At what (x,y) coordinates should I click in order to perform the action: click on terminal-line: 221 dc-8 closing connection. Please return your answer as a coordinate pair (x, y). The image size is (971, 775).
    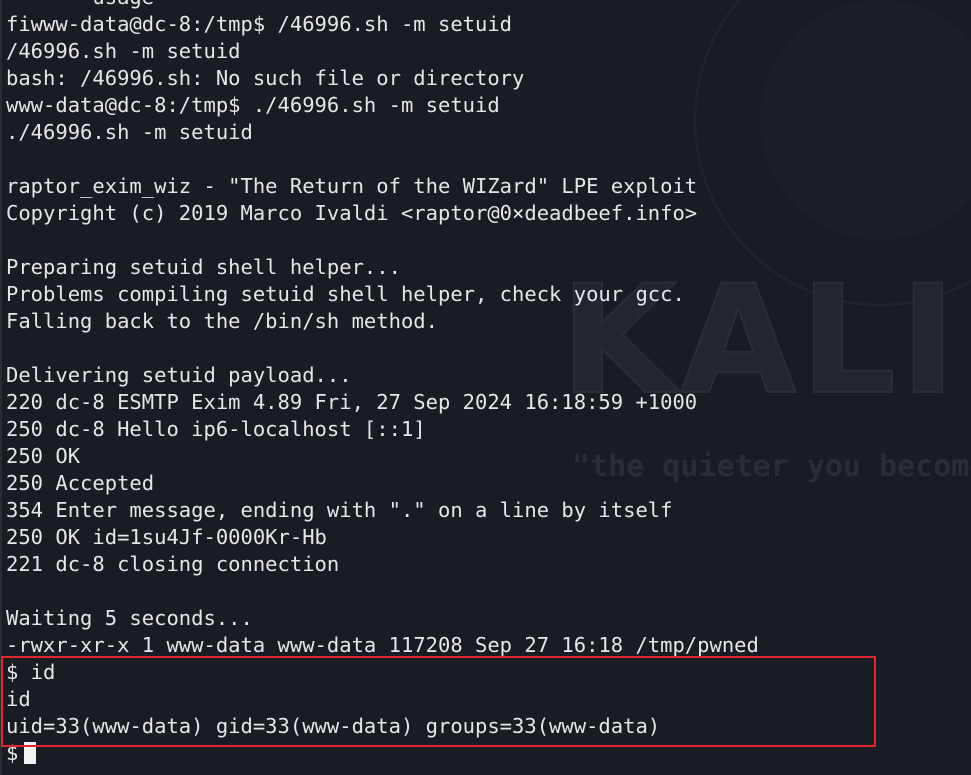
    Looking at the image, I should click on (173, 564).